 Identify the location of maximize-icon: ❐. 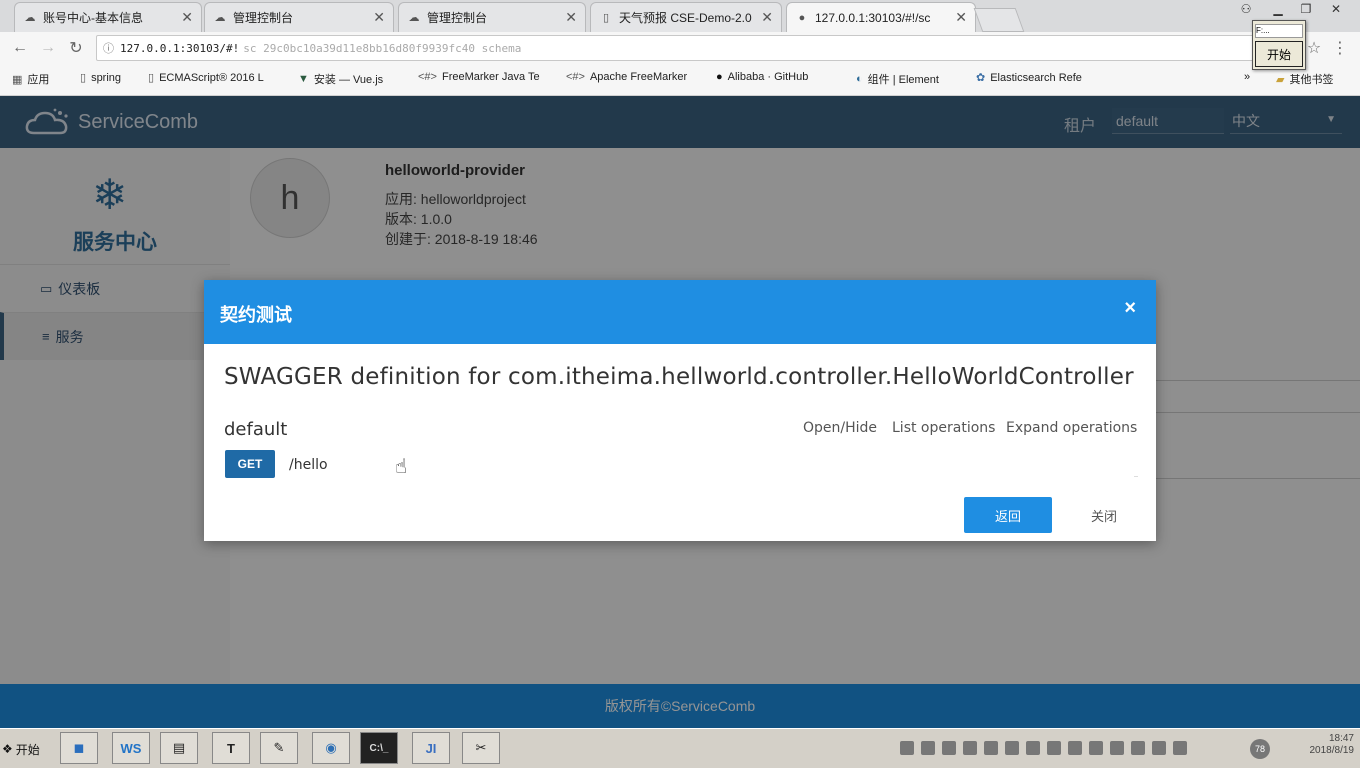
(1306, 9).